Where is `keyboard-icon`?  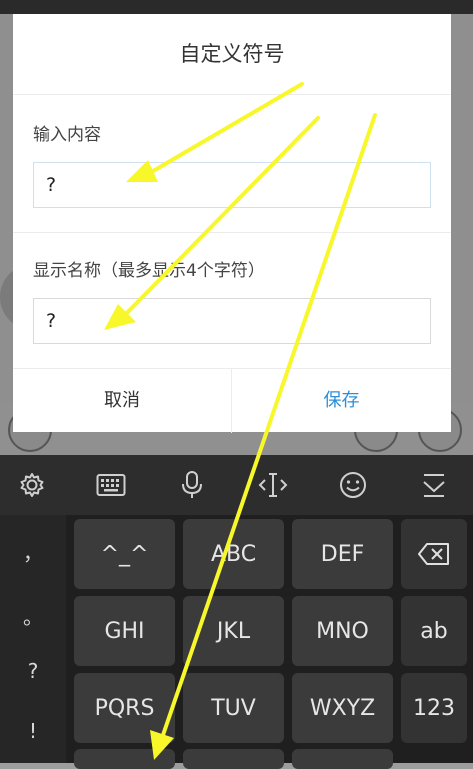
keyboard-icon is located at coordinates (111, 485).